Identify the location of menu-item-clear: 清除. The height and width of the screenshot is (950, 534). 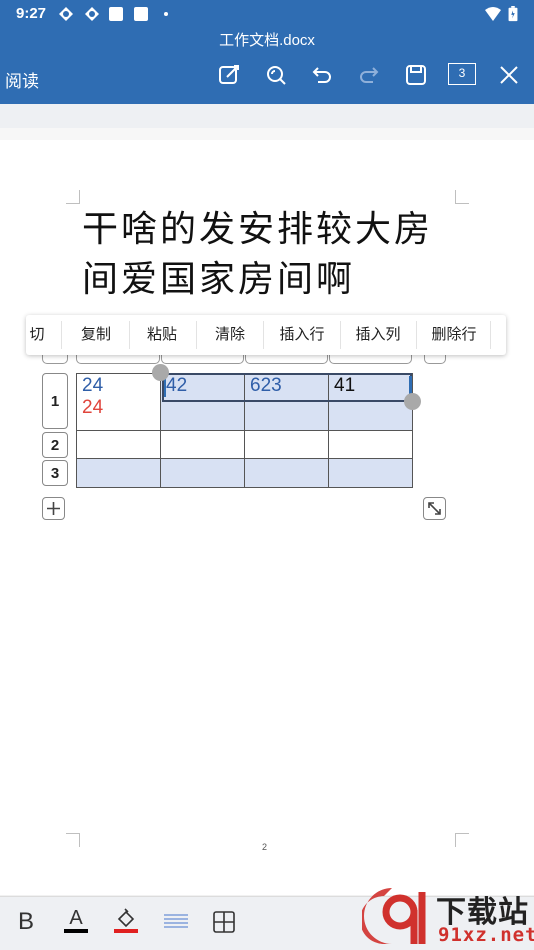
(230, 335).